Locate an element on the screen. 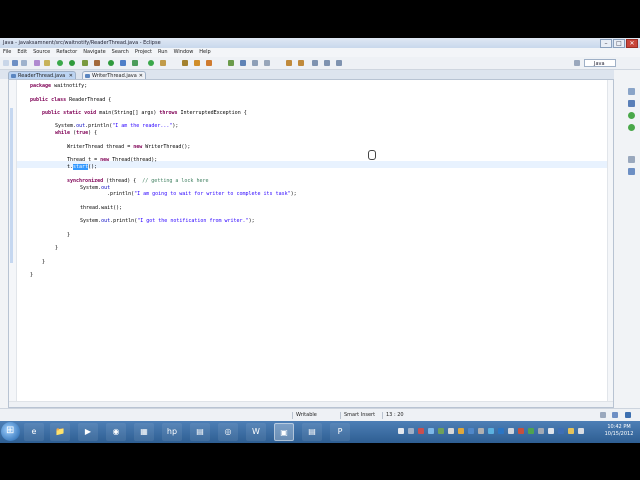  print-icon is located at coordinates (24, 63).